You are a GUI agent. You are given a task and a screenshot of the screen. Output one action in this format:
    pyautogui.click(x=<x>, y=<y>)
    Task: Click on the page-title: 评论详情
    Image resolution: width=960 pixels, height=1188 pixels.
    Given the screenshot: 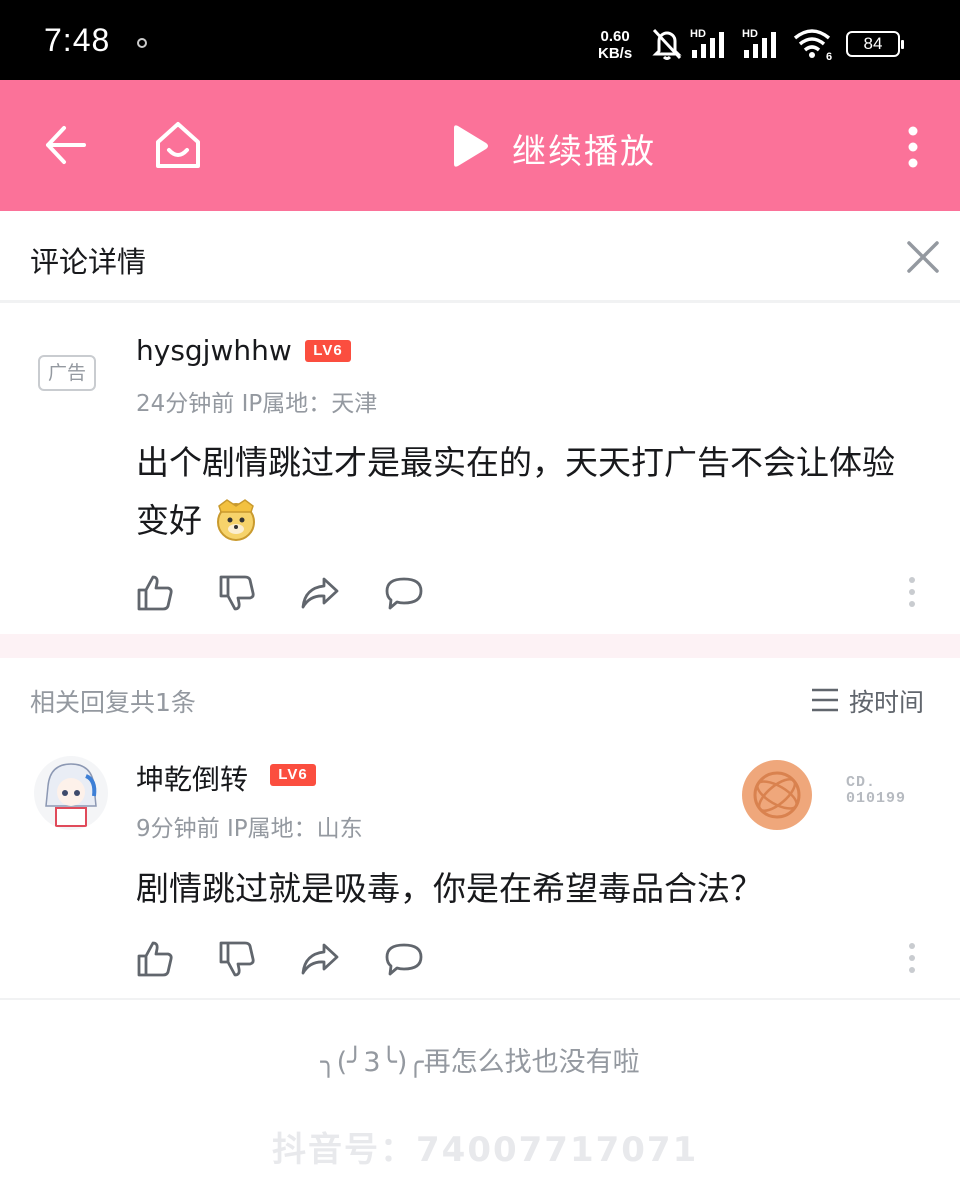 What is the action you would take?
    pyautogui.click(x=88, y=262)
    